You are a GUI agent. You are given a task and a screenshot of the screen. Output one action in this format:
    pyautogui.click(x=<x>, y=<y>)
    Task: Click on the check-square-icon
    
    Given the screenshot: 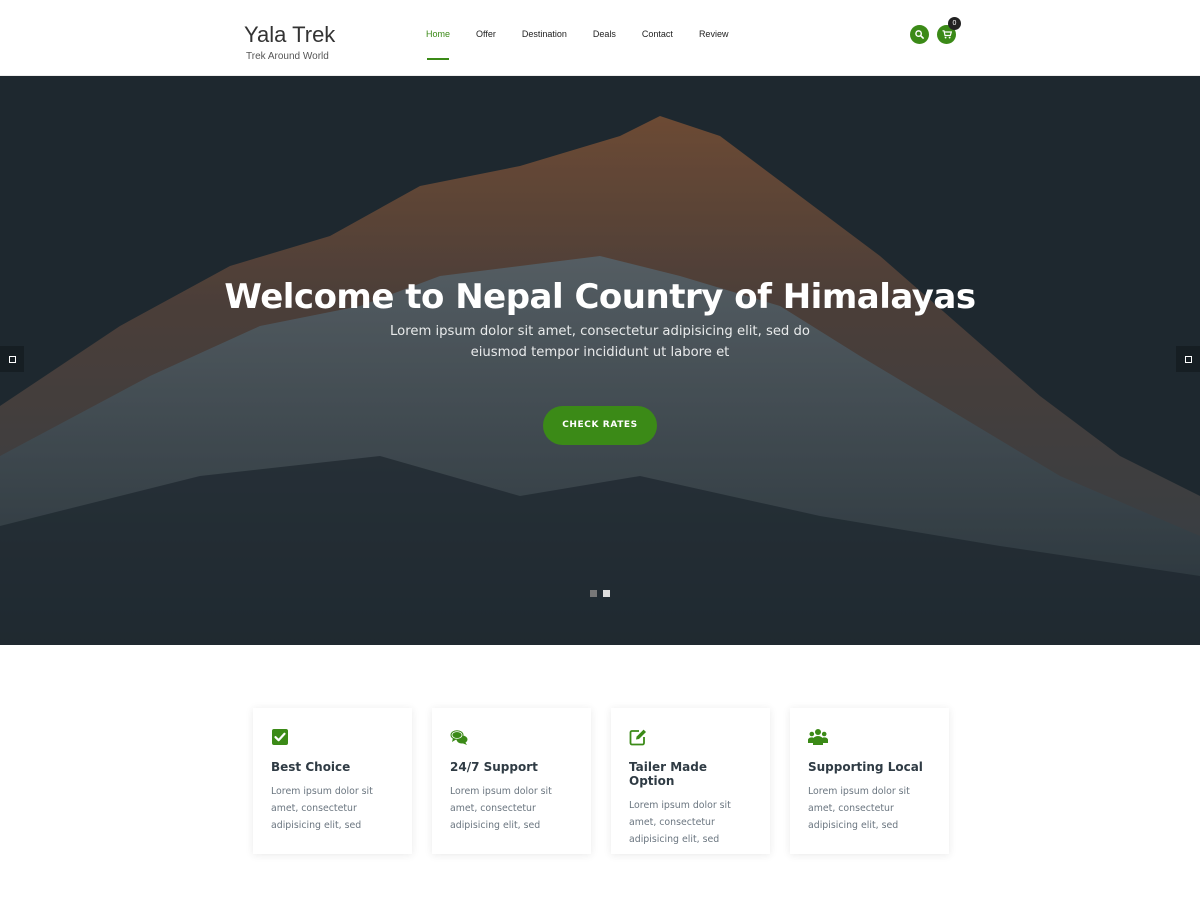 What is the action you would take?
    pyautogui.click(x=280, y=737)
    